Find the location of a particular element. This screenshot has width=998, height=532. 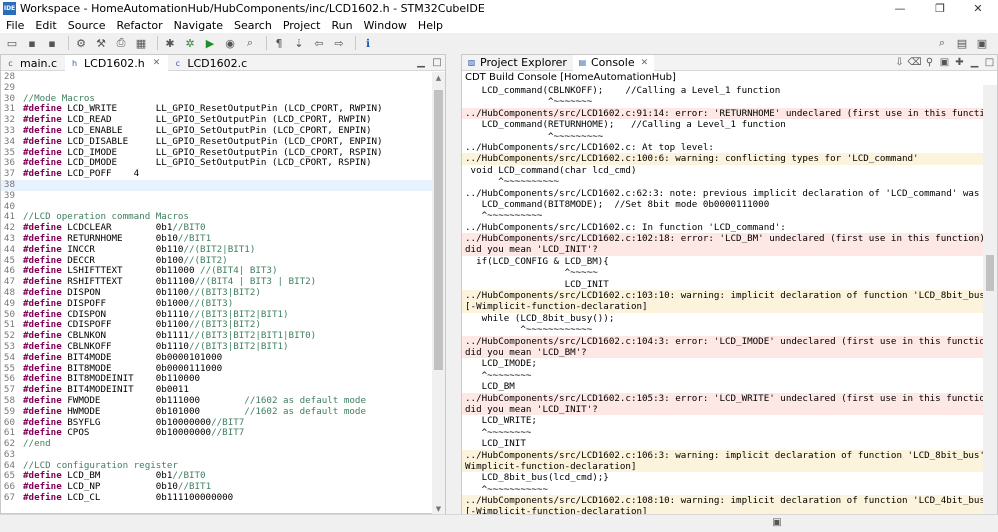

menu-item-source: Source is located at coordinates (86, 25).